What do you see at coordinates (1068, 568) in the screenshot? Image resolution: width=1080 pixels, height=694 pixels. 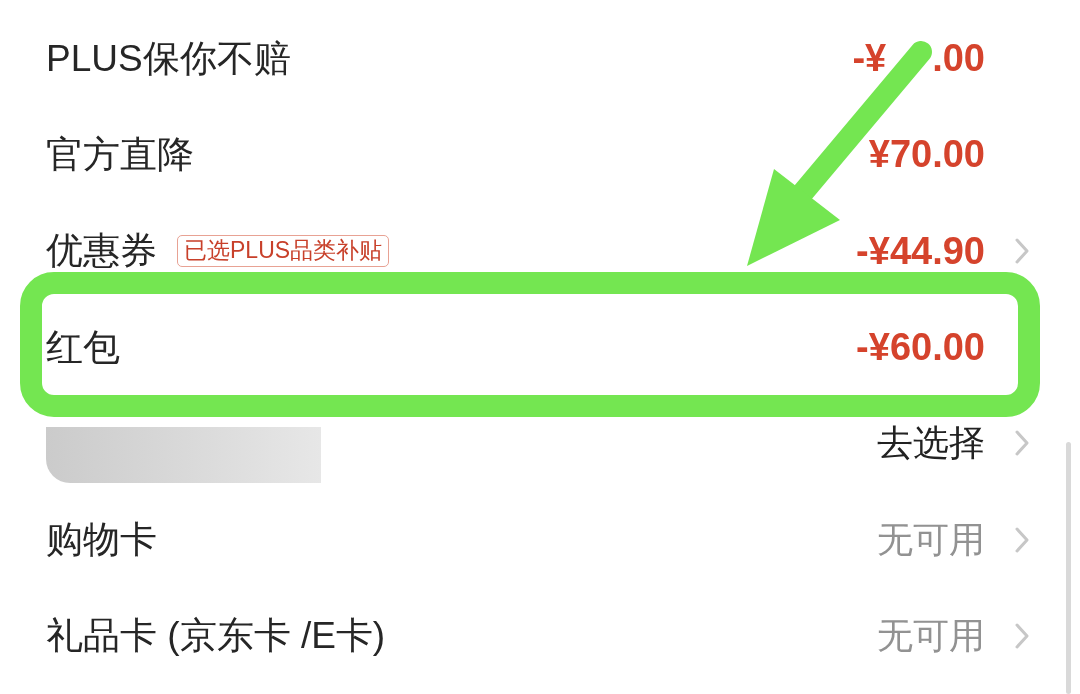 I see `scrollbar` at bounding box center [1068, 568].